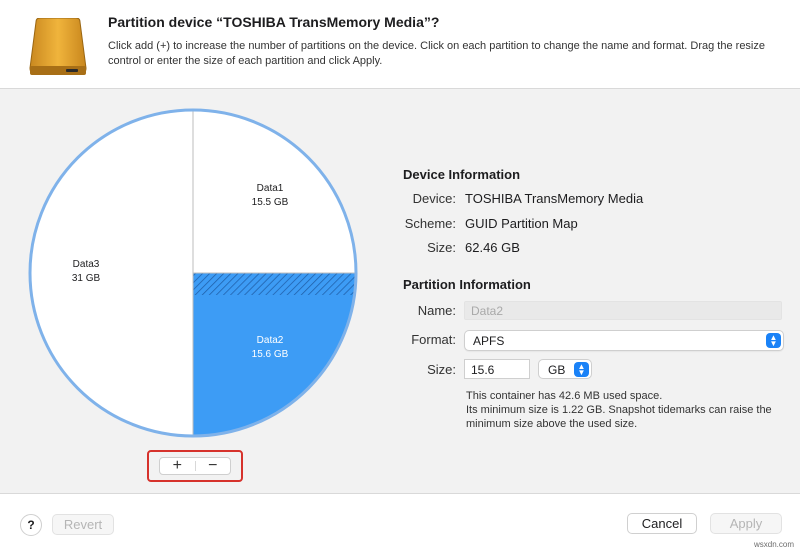 This screenshot has height=554, width=800. What do you see at coordinates (436, 310) in the screenshot?
I see `name-label: Name:` at bounding box center [436, 310].